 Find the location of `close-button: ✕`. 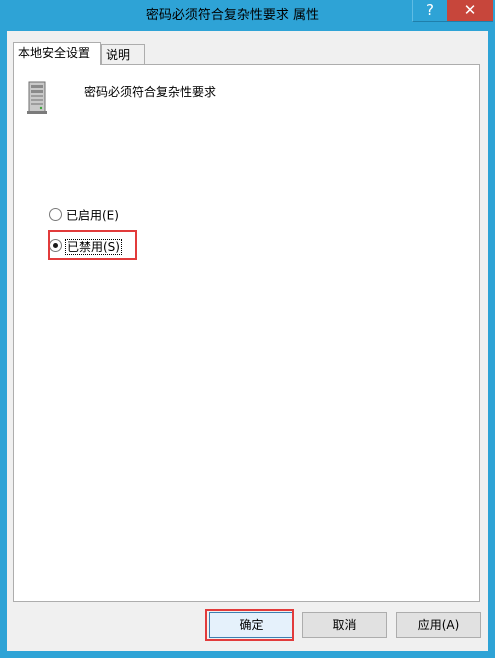

close-button: ✕ is located at coordinates (470, 11).